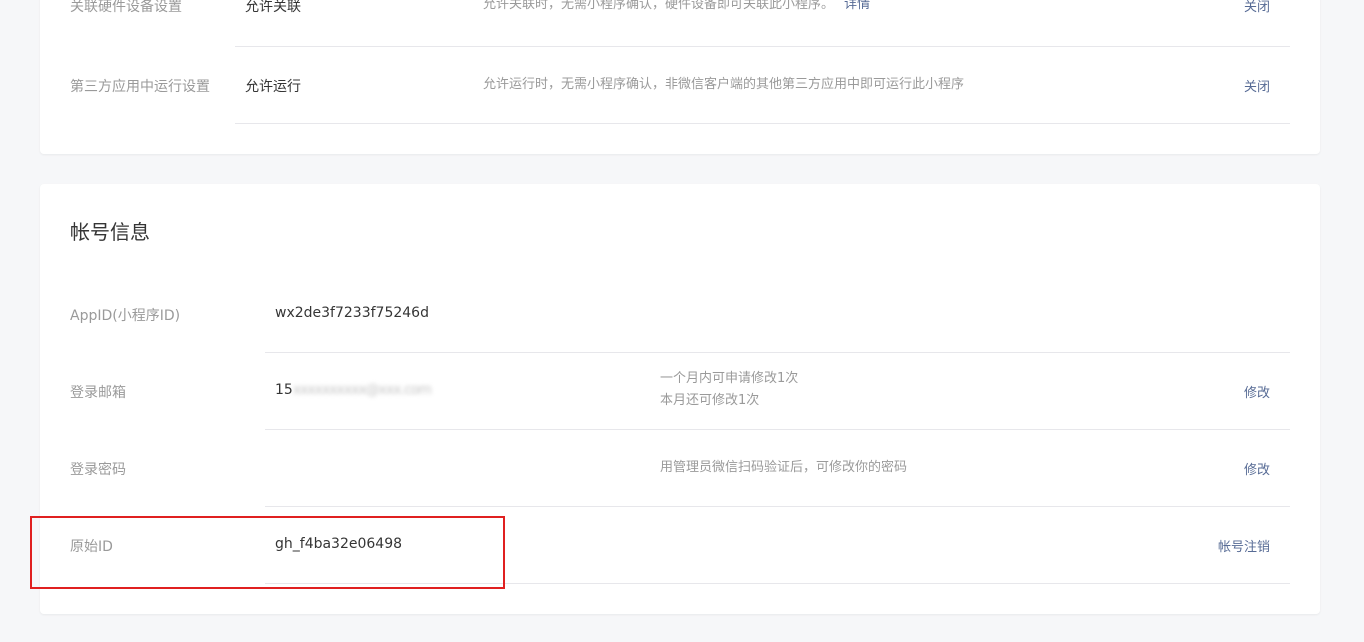 This screenshot has width=1364, height=642. I want to click on disable-third-party-button: 关闭, so click(1257, 85).